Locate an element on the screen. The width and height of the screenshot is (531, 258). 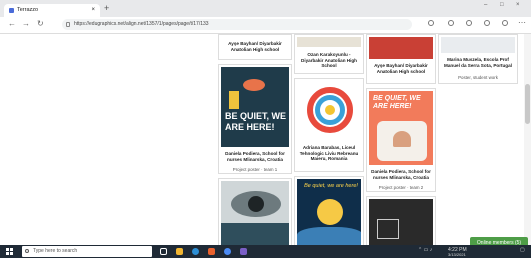
post-image: Be quiet, we are here! is located at coordinates (329, 212).